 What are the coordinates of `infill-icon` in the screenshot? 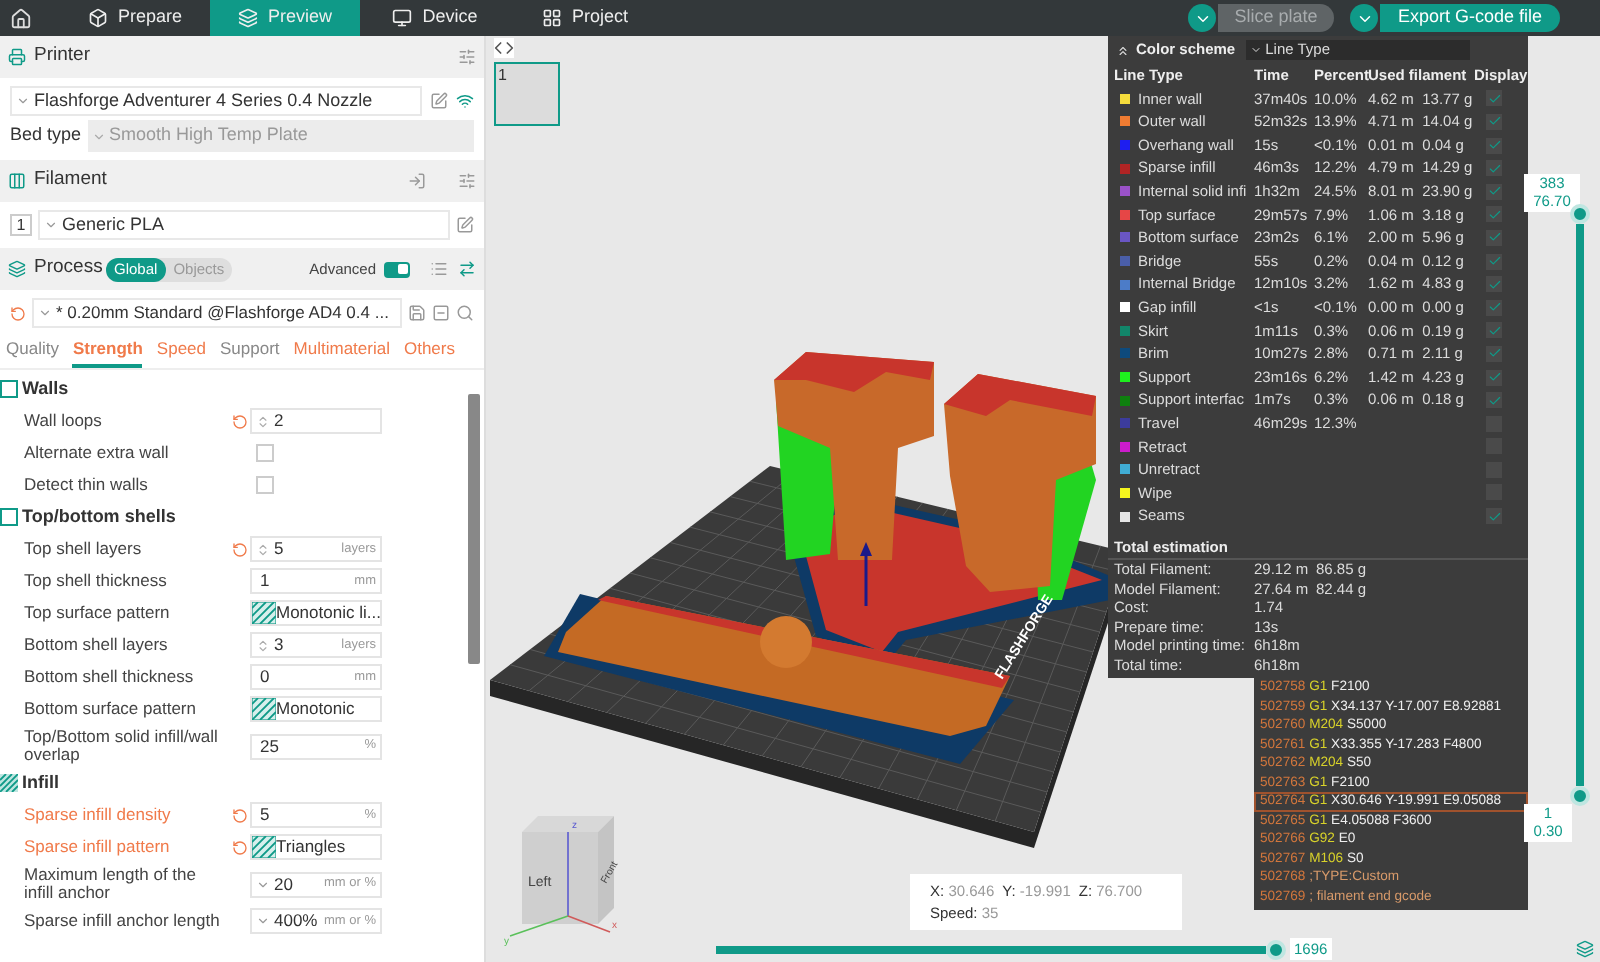 It's located at (9, 783).